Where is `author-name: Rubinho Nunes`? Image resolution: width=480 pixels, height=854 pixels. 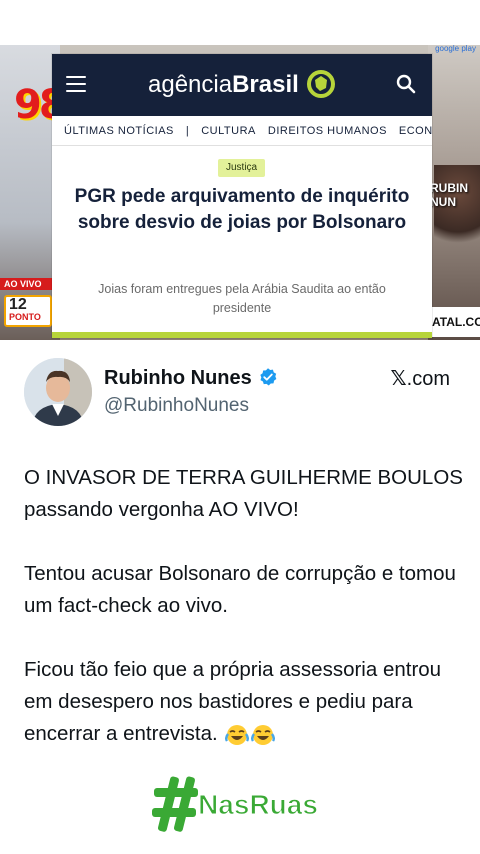 author-name: Rubinho Nunes is located at coordinates (178, 378).